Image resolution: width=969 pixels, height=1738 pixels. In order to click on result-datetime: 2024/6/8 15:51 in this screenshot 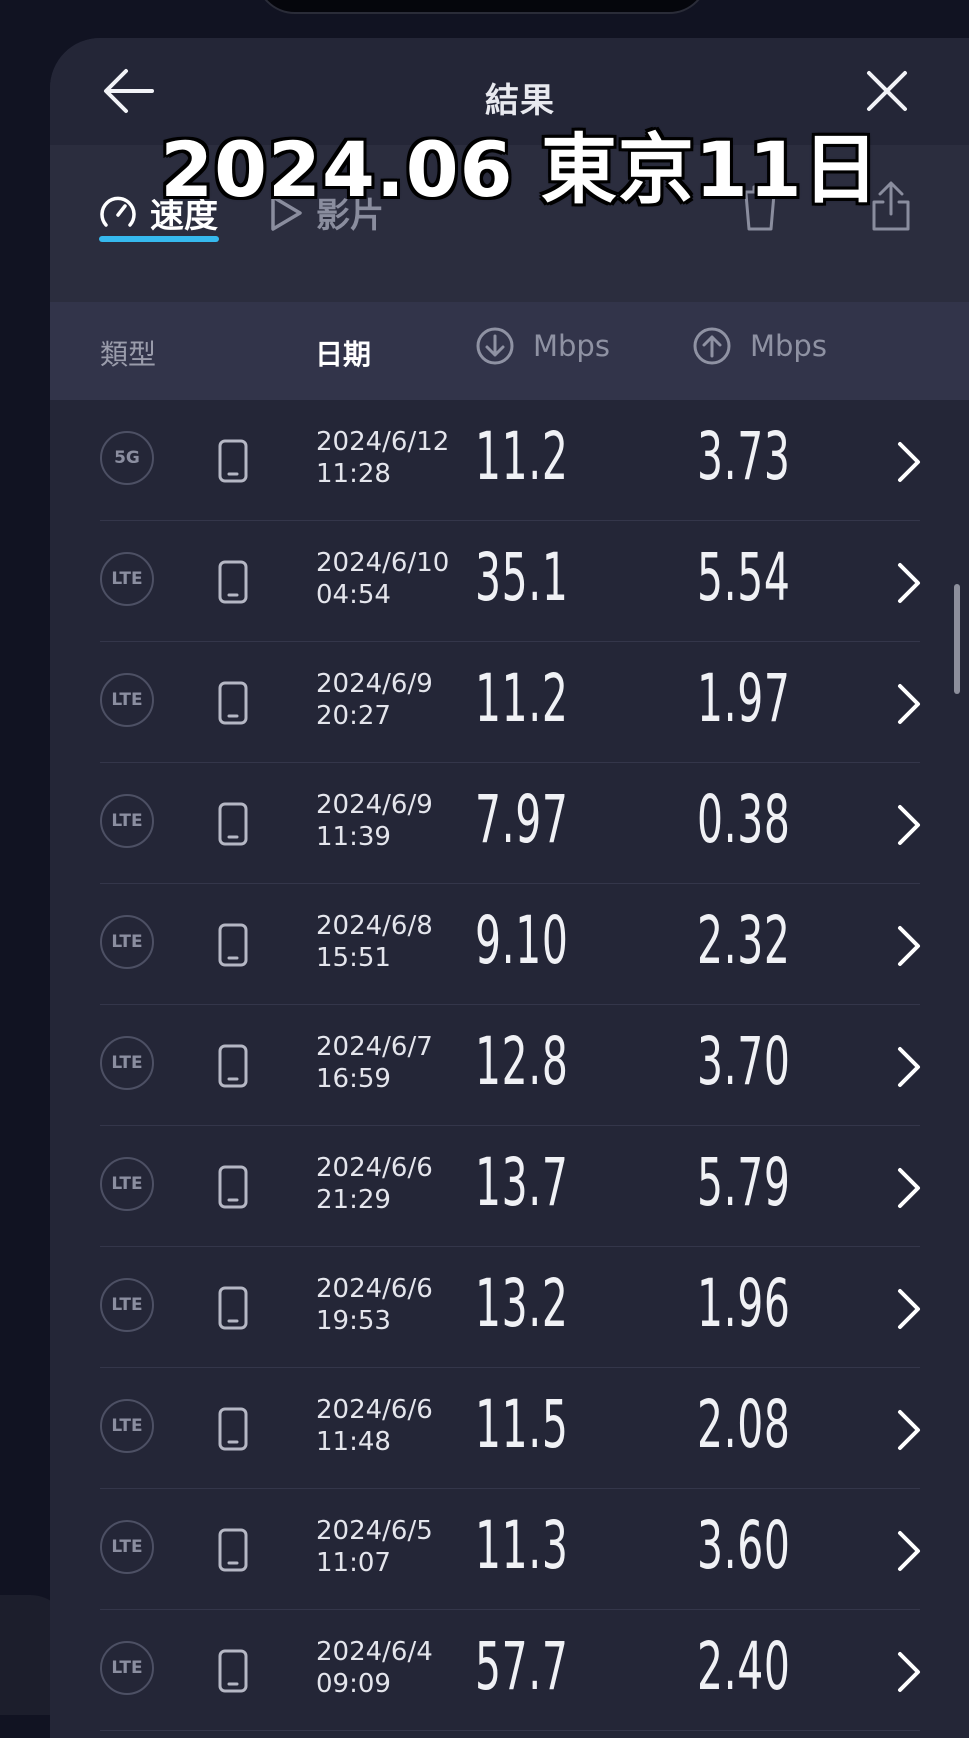, I will do `click(374, 942)`.